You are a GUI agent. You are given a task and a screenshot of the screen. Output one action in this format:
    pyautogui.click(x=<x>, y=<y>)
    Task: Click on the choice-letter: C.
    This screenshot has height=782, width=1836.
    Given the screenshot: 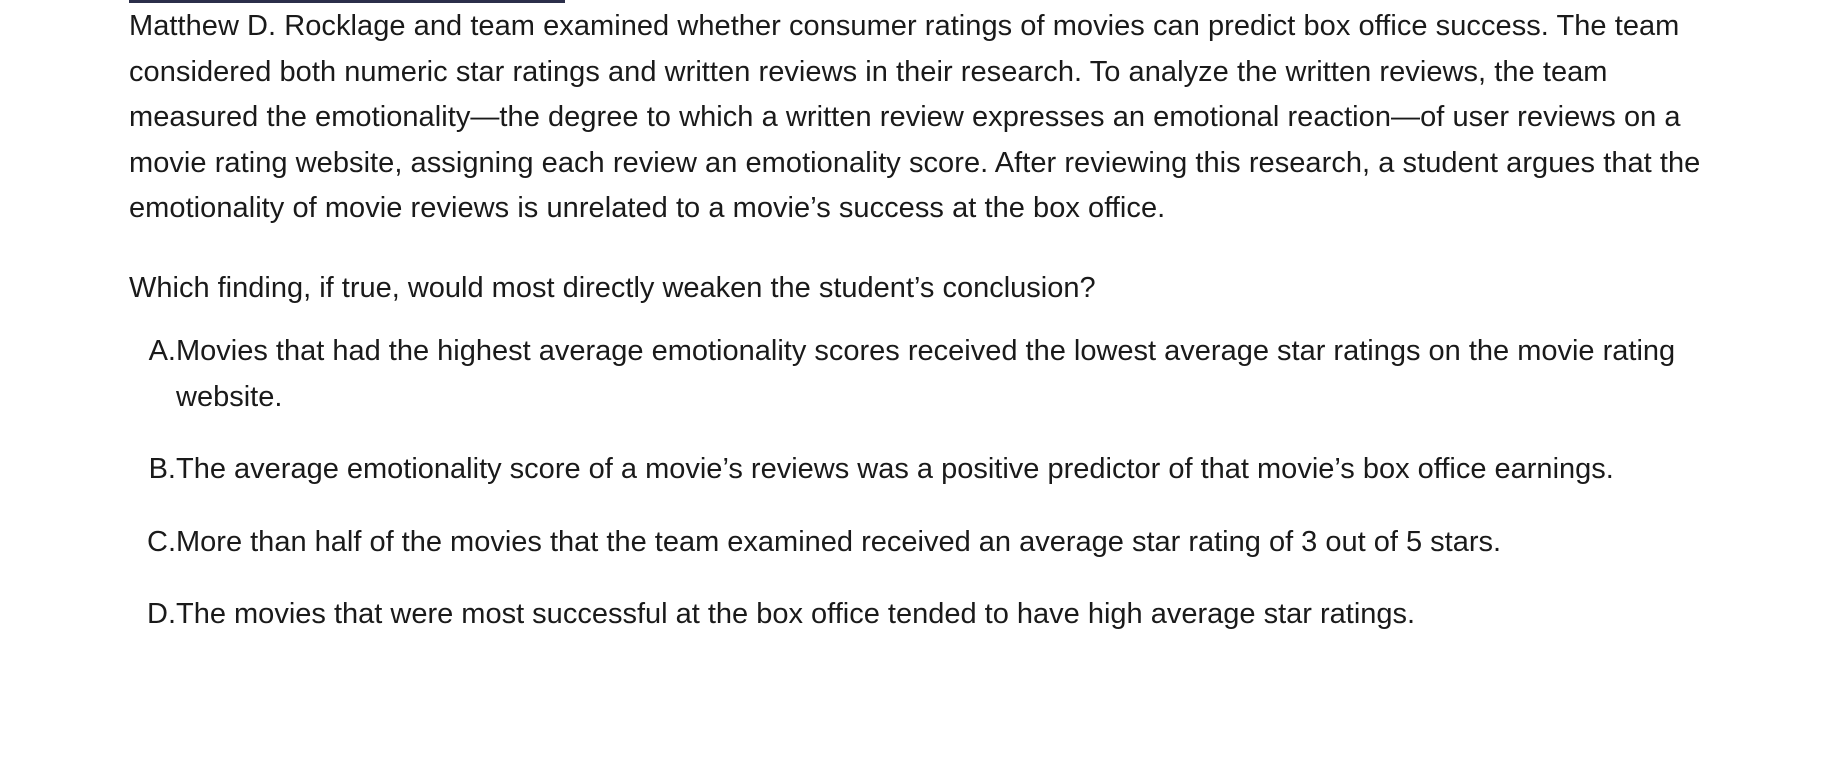 What is the action you would take?
    pyautogui.click(x=161, y=541)
    